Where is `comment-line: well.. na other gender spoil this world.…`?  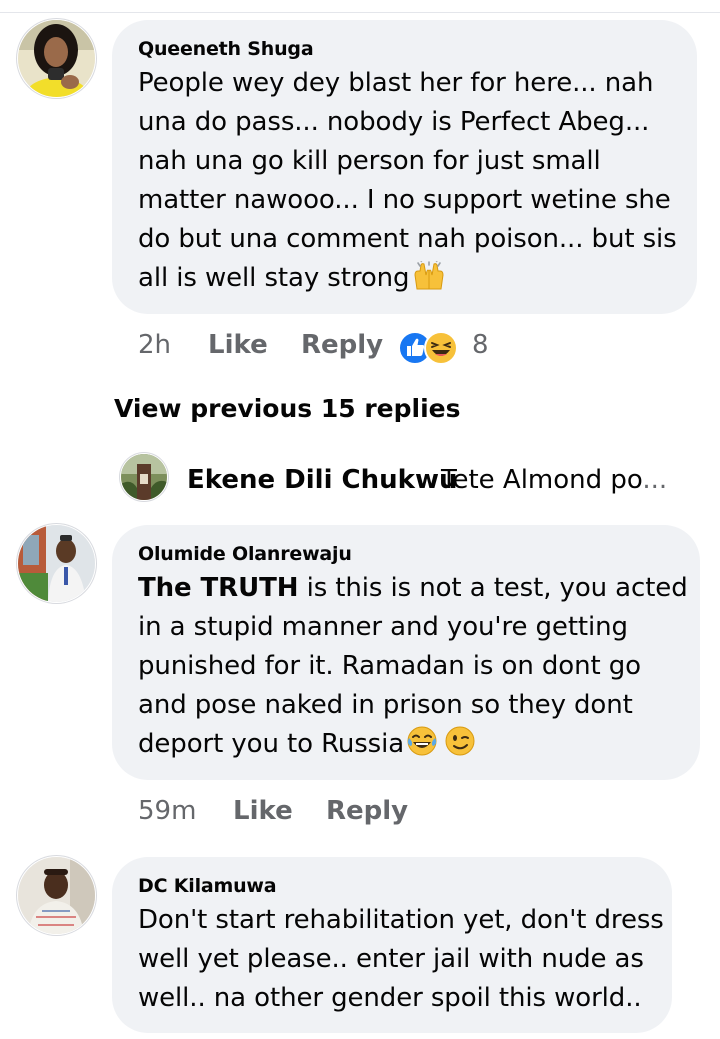 comment-line: well.. na other gender spoil this world.… is located at coordinates (390, 998).